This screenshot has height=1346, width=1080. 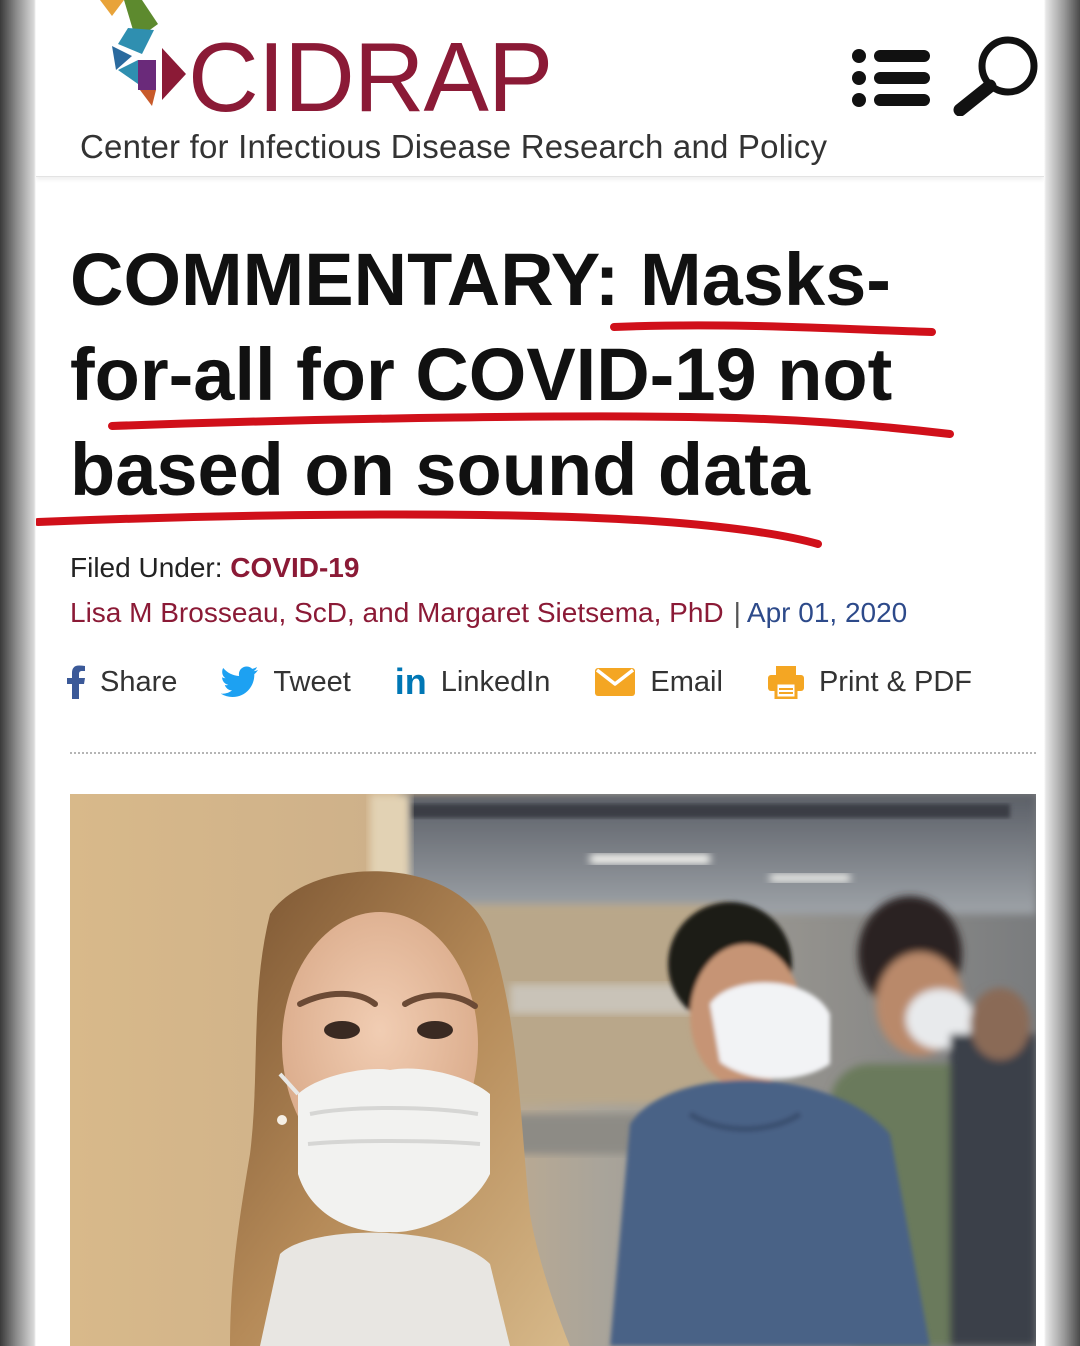 I want to click on facebook-share-button: Share, so click(x=121, y=682).